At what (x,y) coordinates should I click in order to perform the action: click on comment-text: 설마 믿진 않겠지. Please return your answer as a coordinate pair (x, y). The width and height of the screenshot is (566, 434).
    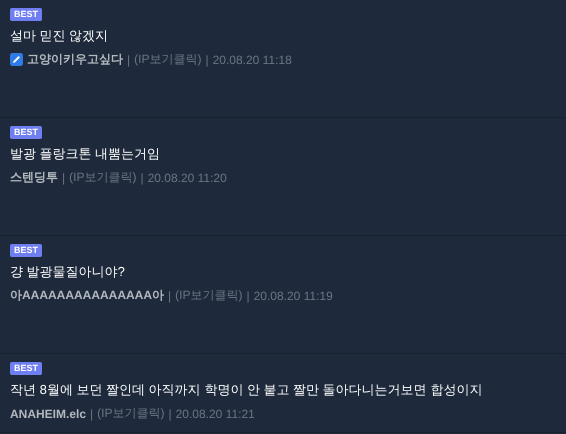
    Looking at the image, I should click on (59, 36).